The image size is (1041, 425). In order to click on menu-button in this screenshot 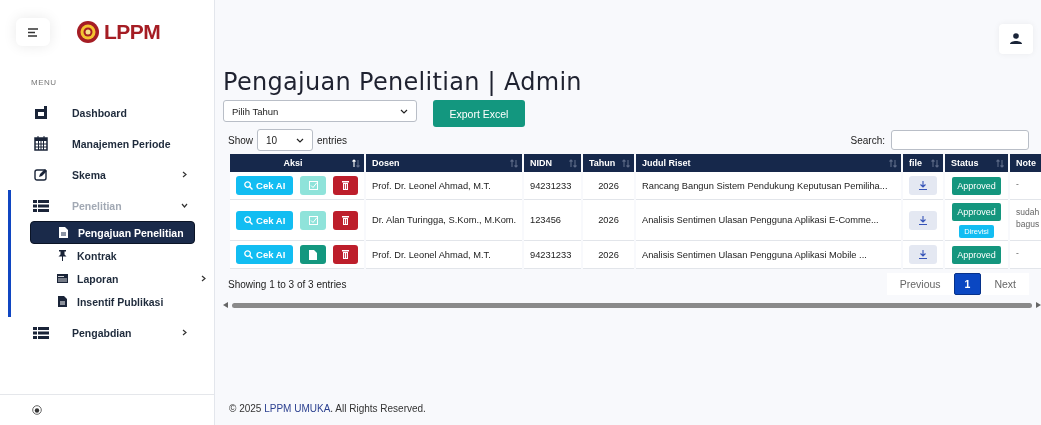, I will do `click(33, 32)`.